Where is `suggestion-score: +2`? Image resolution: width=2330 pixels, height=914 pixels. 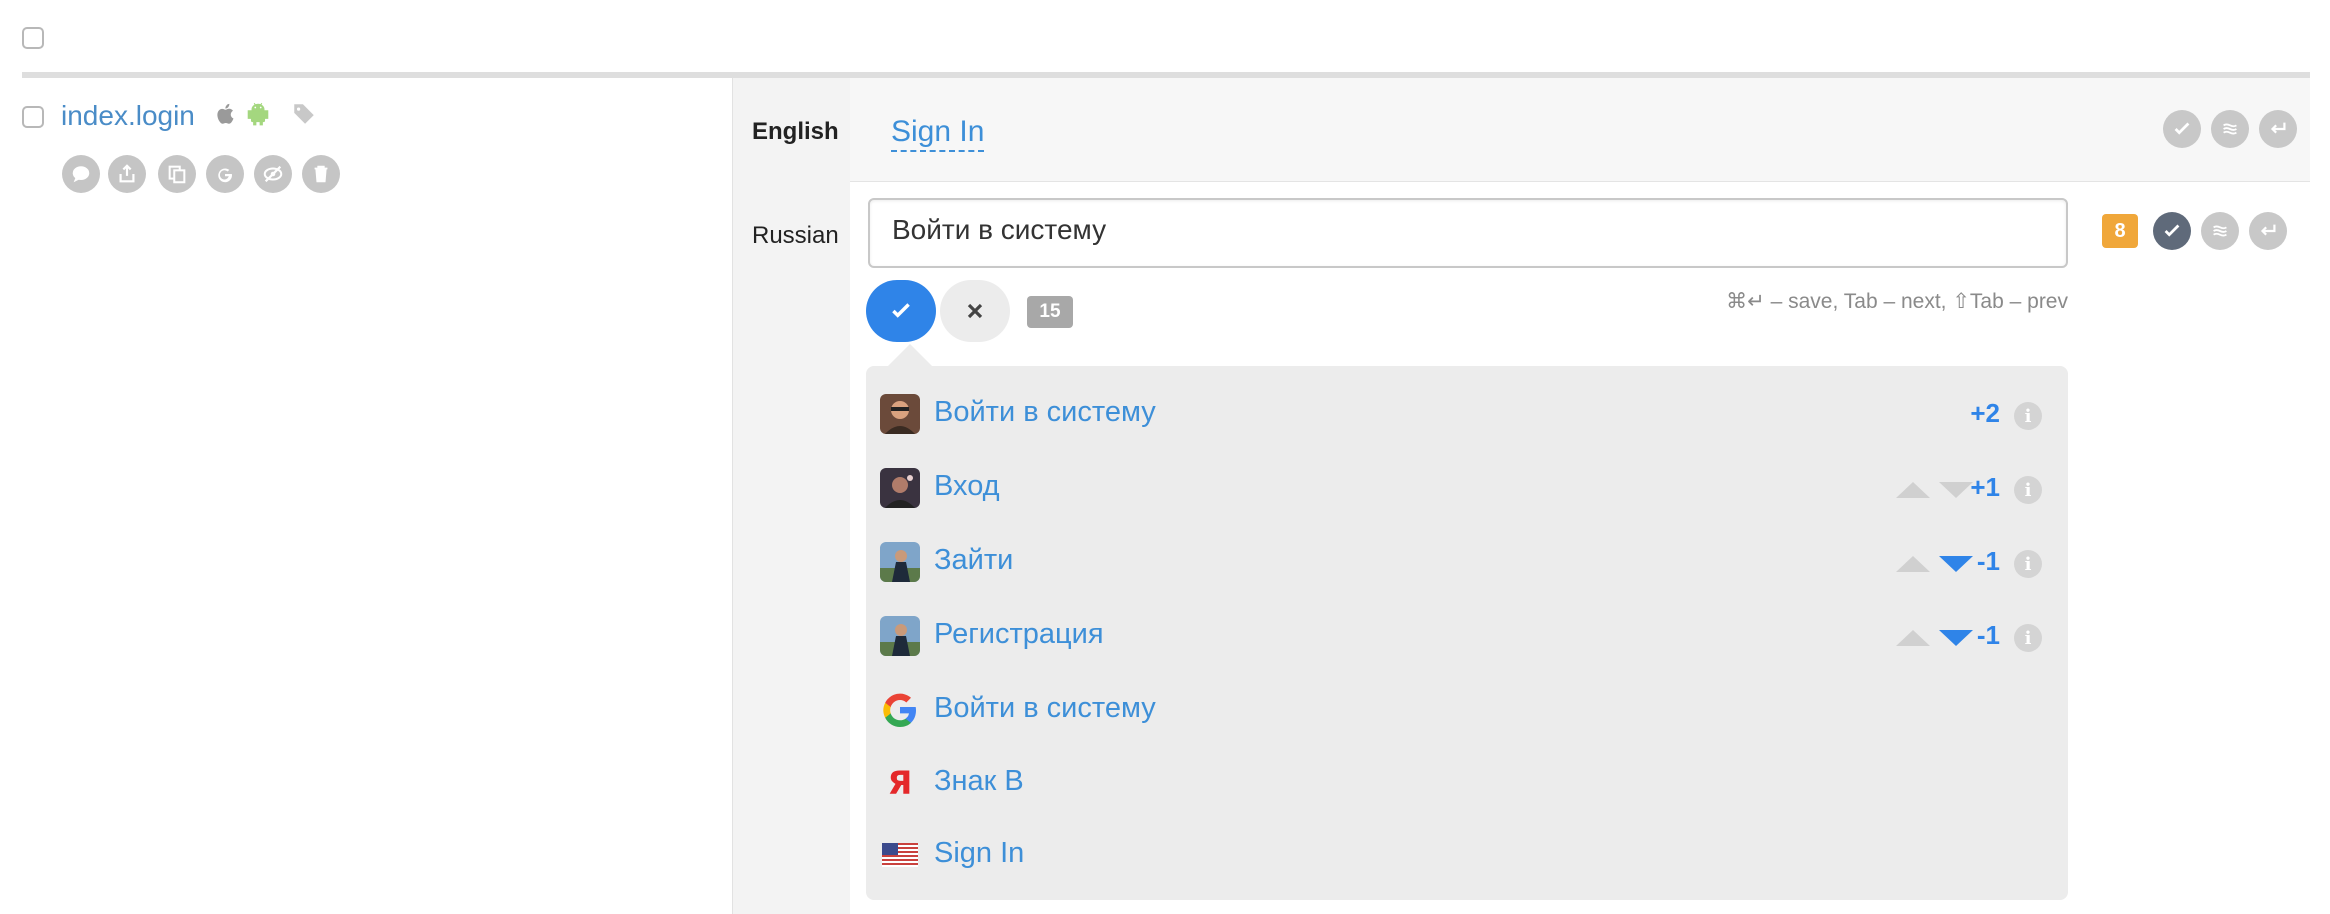 suggestion-score: +2 is located at coordinates (1985, 413).